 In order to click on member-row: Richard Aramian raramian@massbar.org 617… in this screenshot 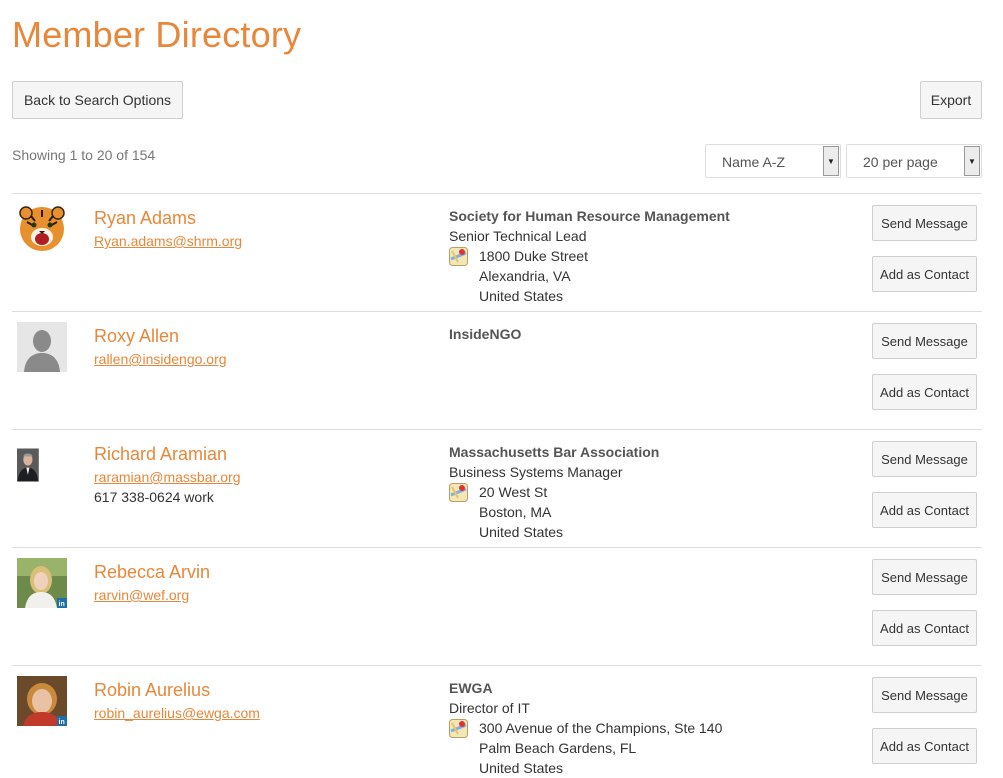, I will do `click(497, 489)`.